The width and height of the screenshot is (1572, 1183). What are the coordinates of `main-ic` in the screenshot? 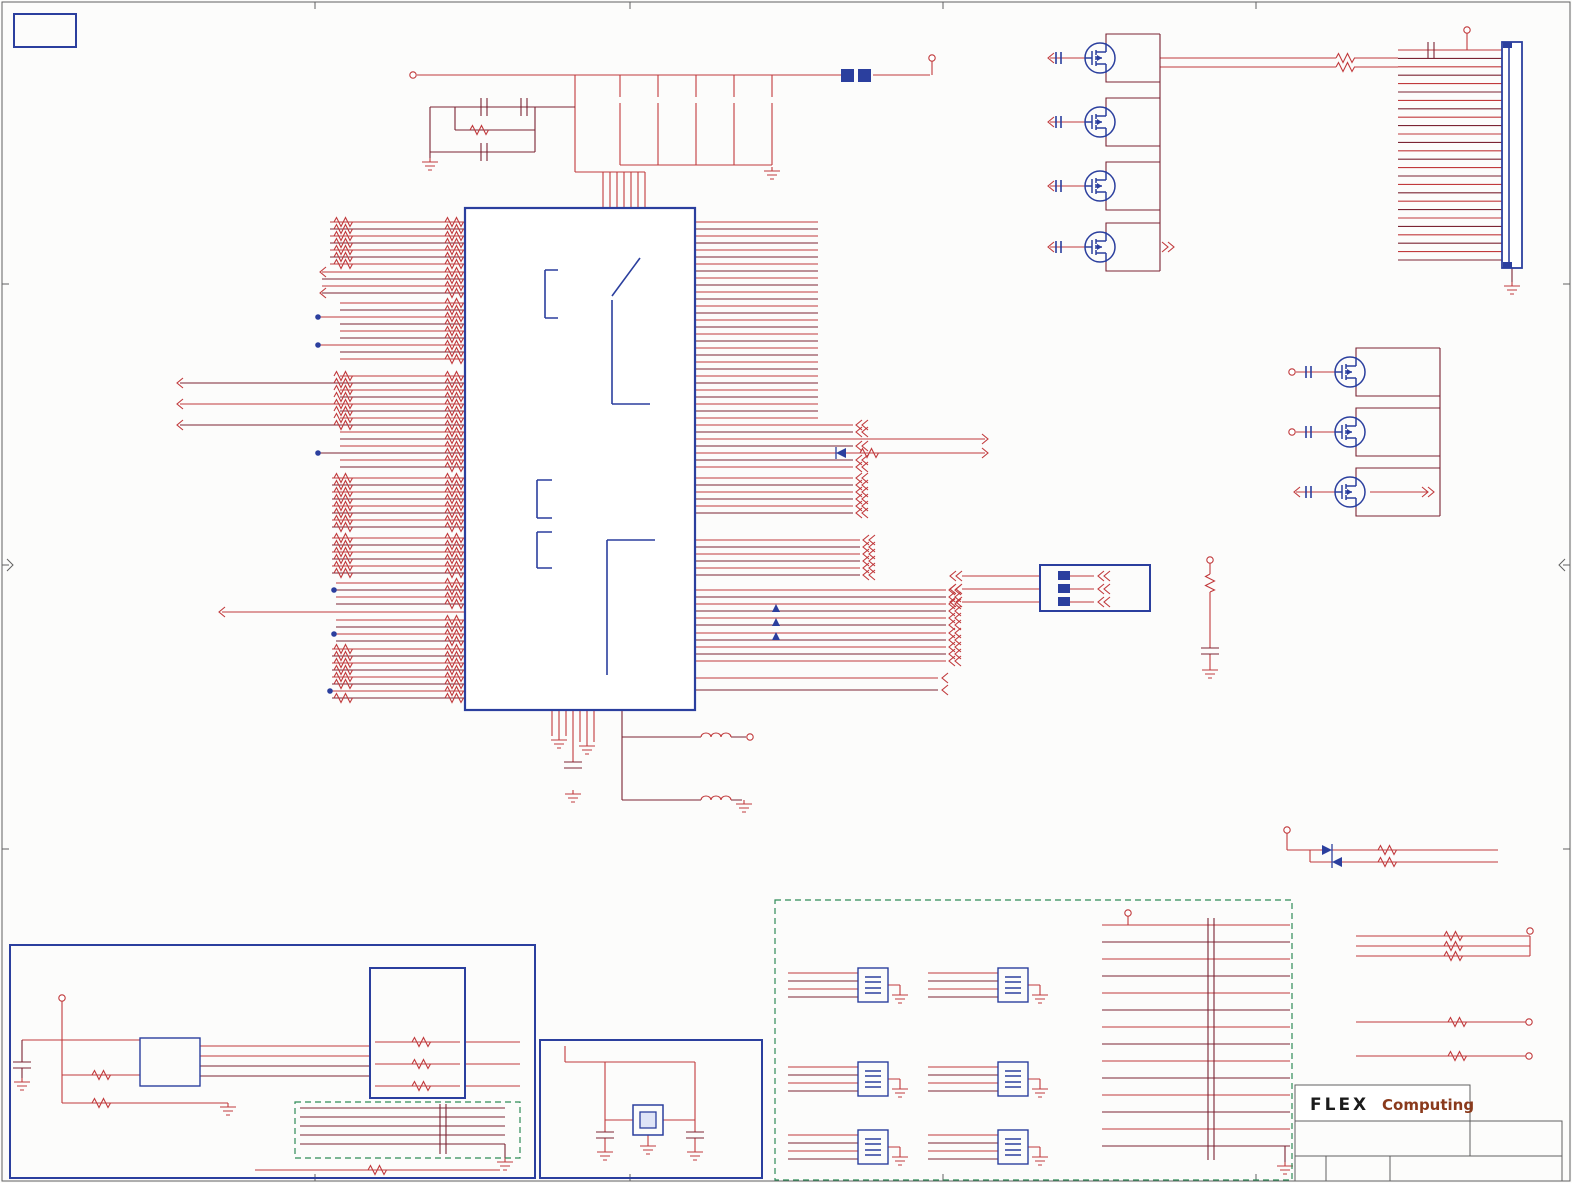 It's located at (580, 459).